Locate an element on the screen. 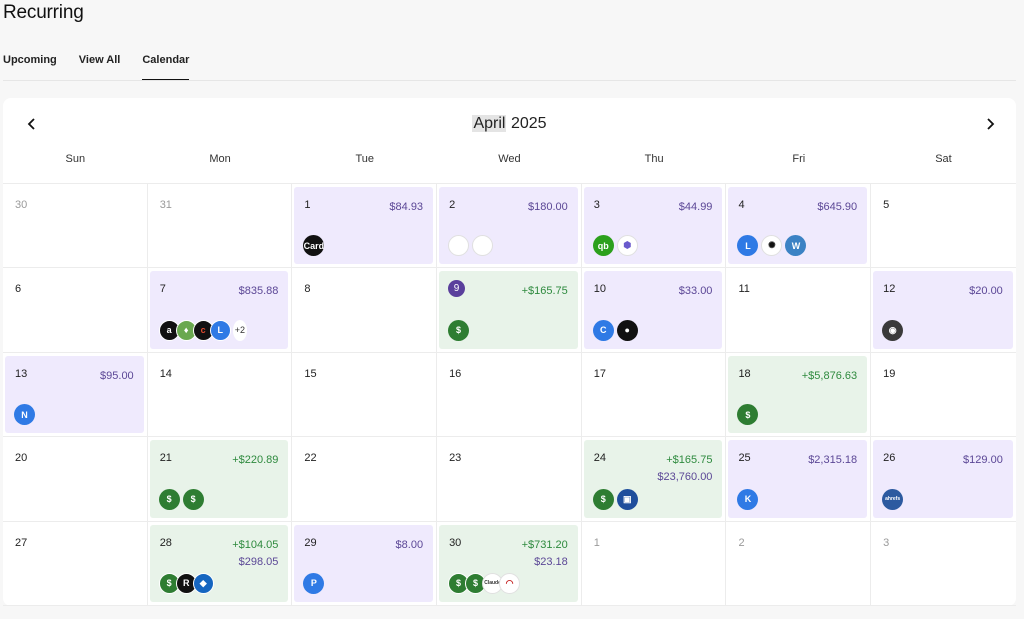 This screenshot has width=1024, height=619. tab-calendar: Calendar is located at coordinates (166, 67).